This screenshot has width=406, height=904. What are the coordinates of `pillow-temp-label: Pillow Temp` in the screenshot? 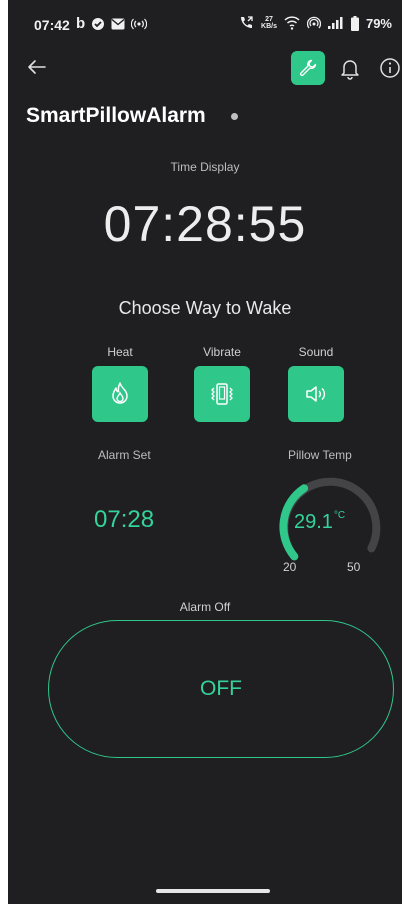 It's located at (320, 455).